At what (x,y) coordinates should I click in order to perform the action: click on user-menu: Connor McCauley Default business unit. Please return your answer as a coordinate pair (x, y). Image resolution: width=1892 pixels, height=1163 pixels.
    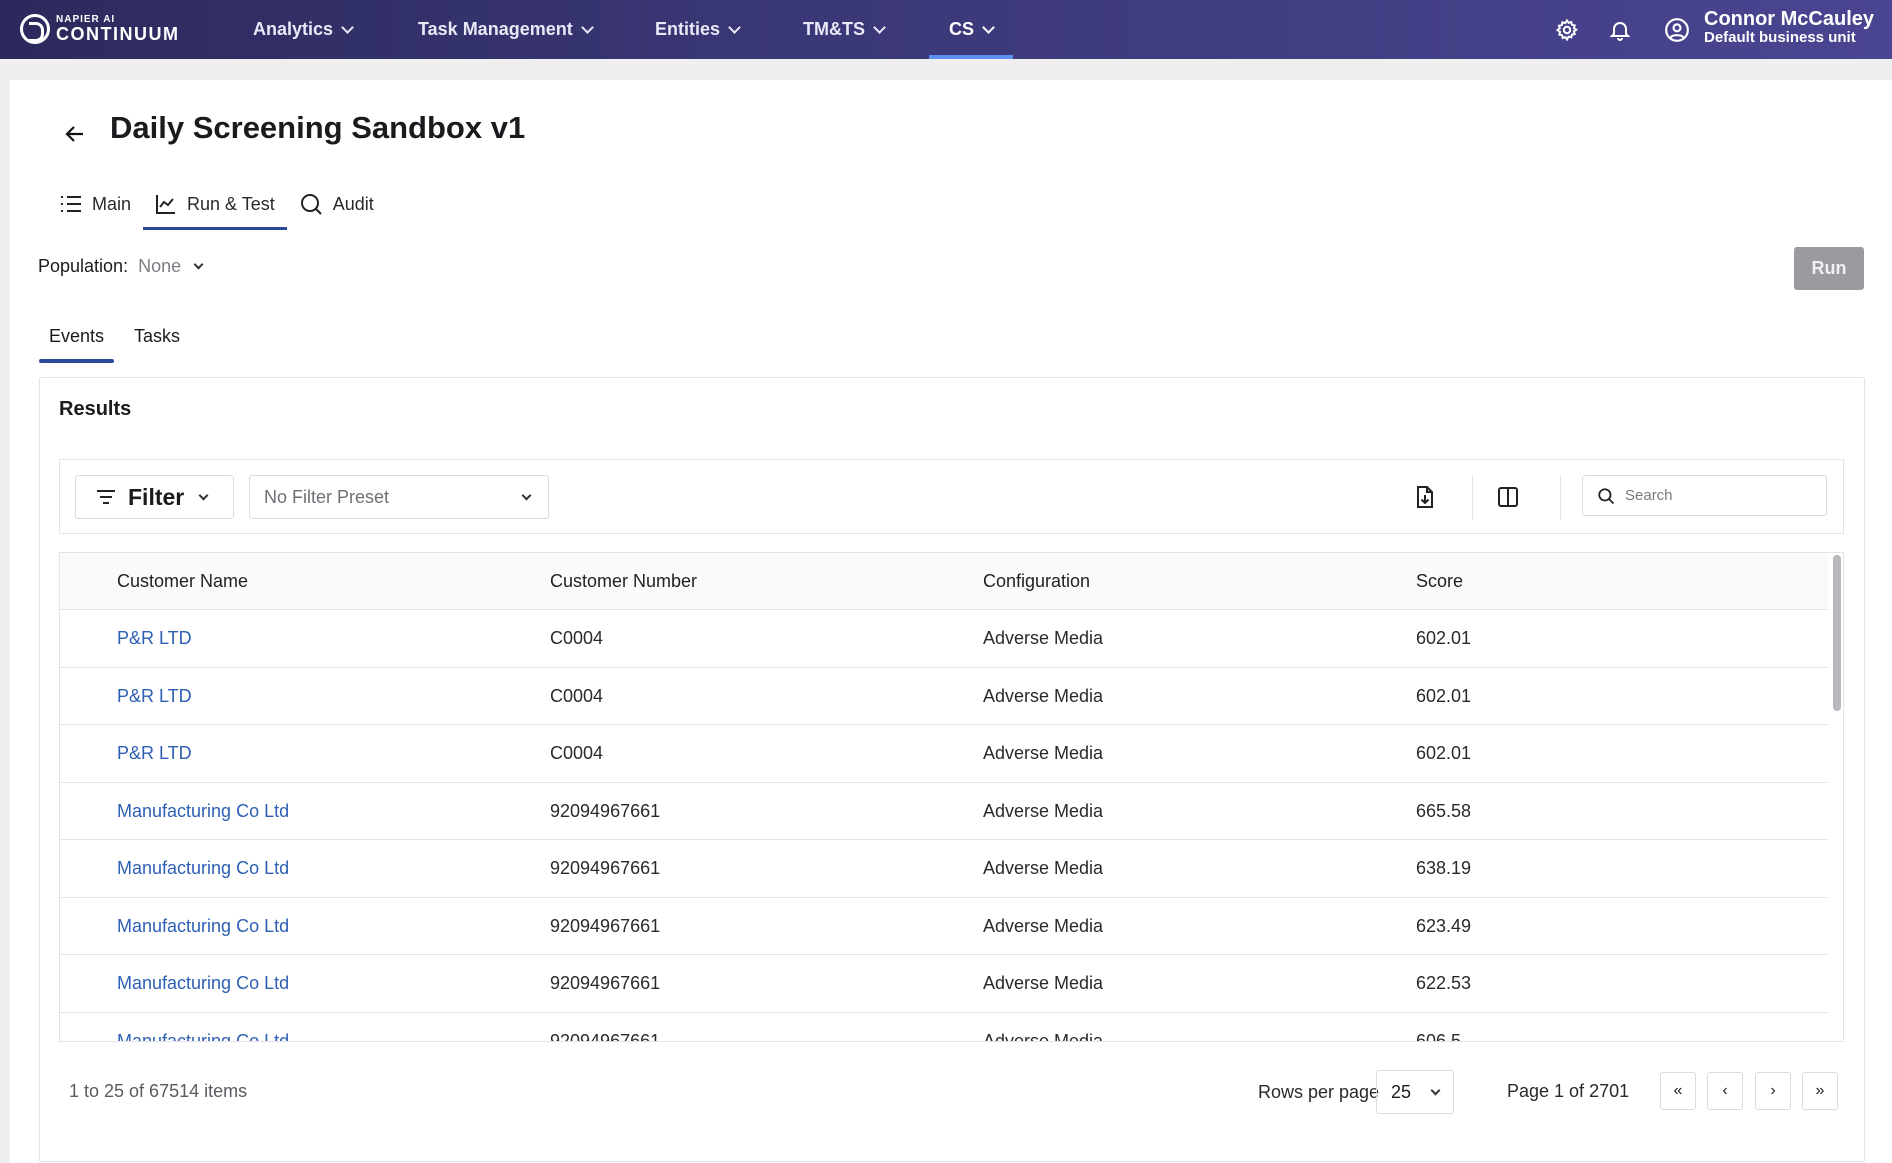
    Looking at the image, I should click on (1789, 27).